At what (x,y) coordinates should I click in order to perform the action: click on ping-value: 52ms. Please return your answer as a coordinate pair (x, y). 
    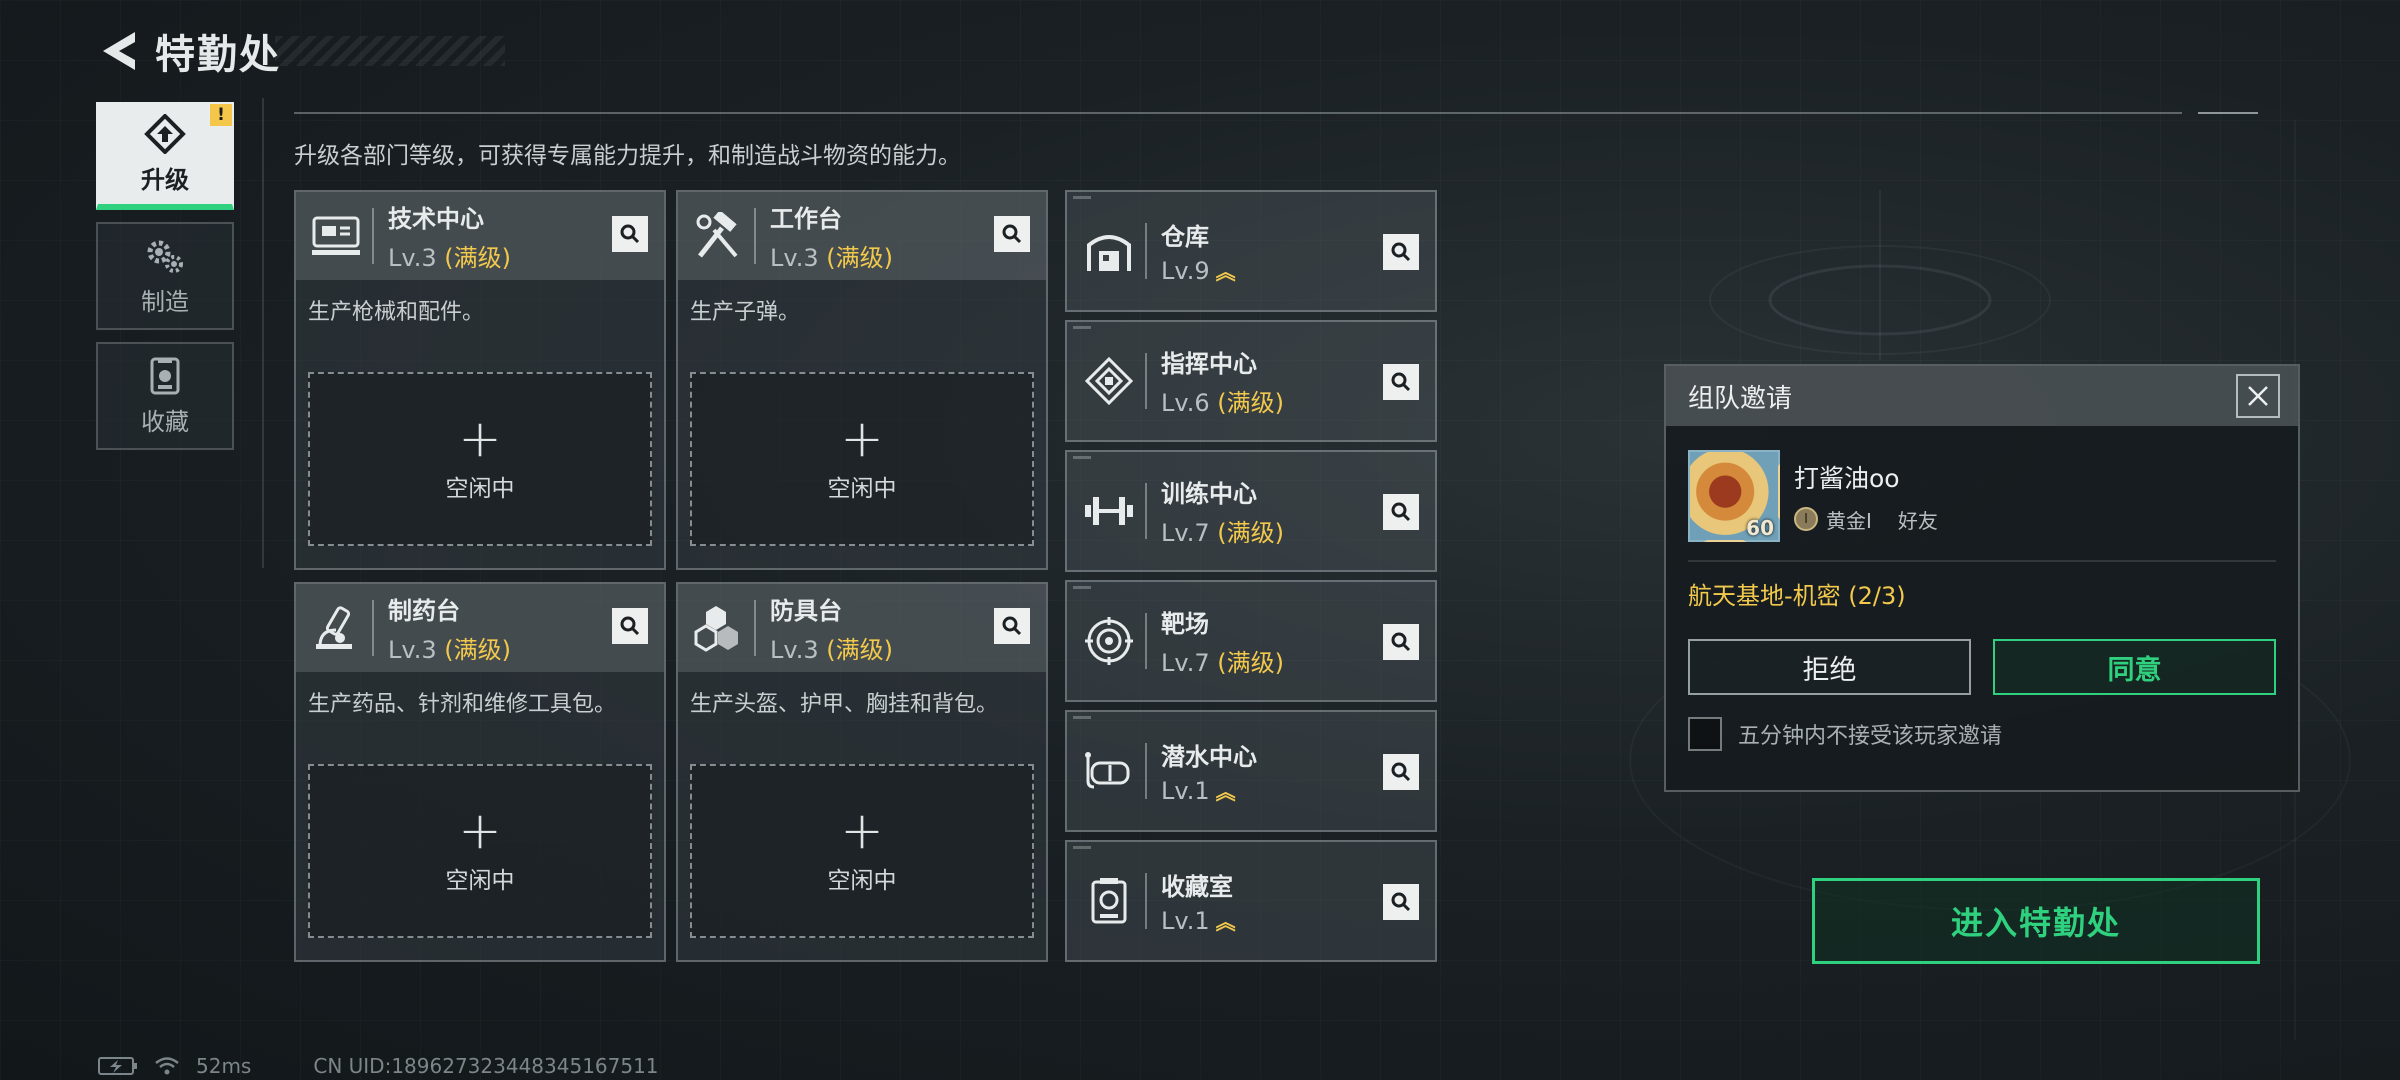
    Looking at the image, I should click on (224, 1066).